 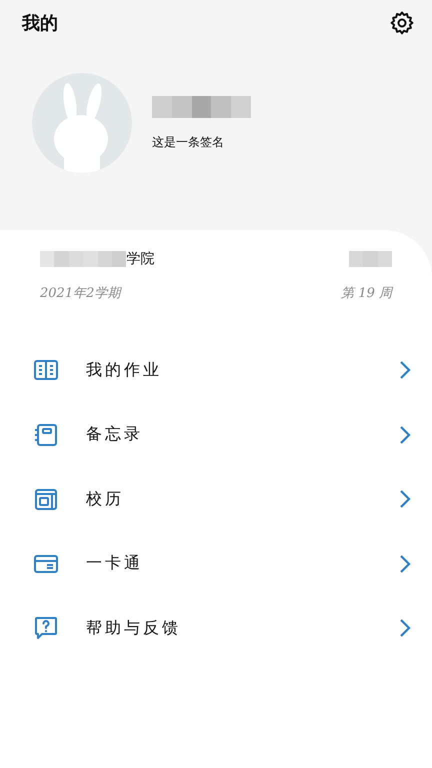 I want to click on menu-item: 我的作业, so click(x=223, y=370).